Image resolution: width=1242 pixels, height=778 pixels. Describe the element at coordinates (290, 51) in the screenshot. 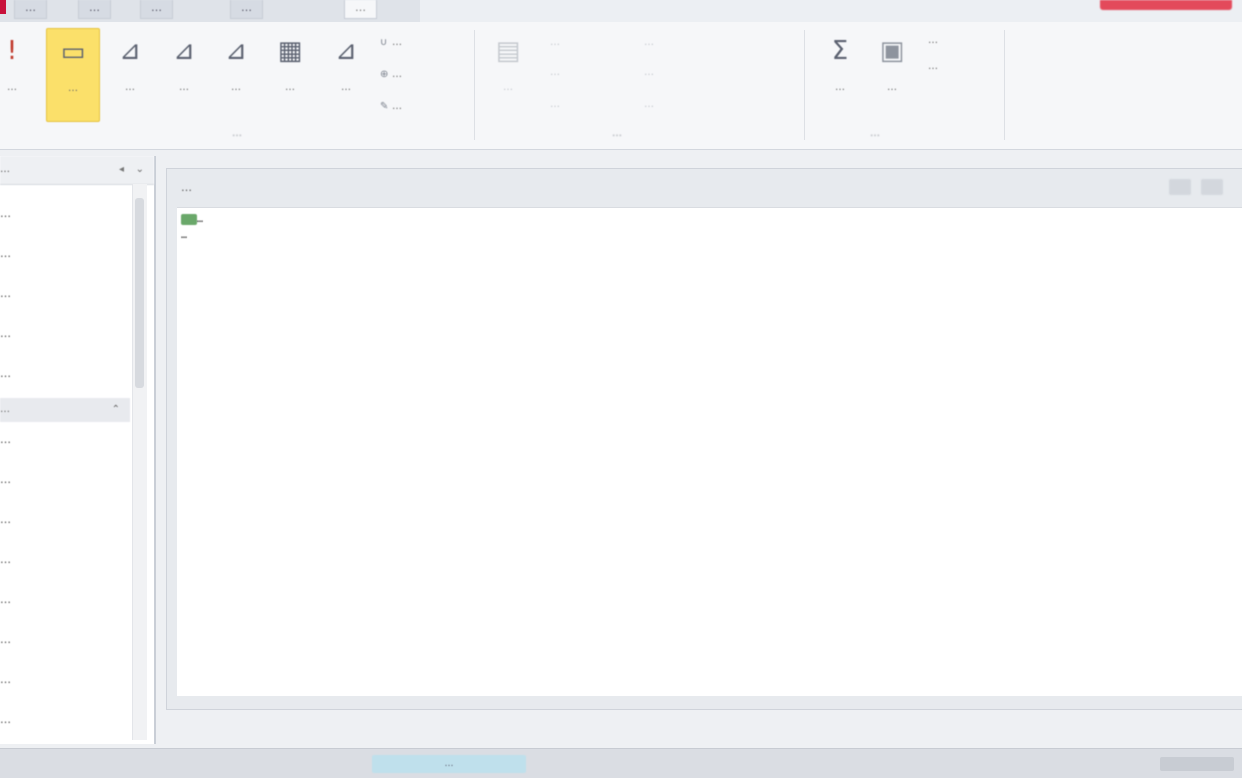

I see `table-icon: ▦` at that location.